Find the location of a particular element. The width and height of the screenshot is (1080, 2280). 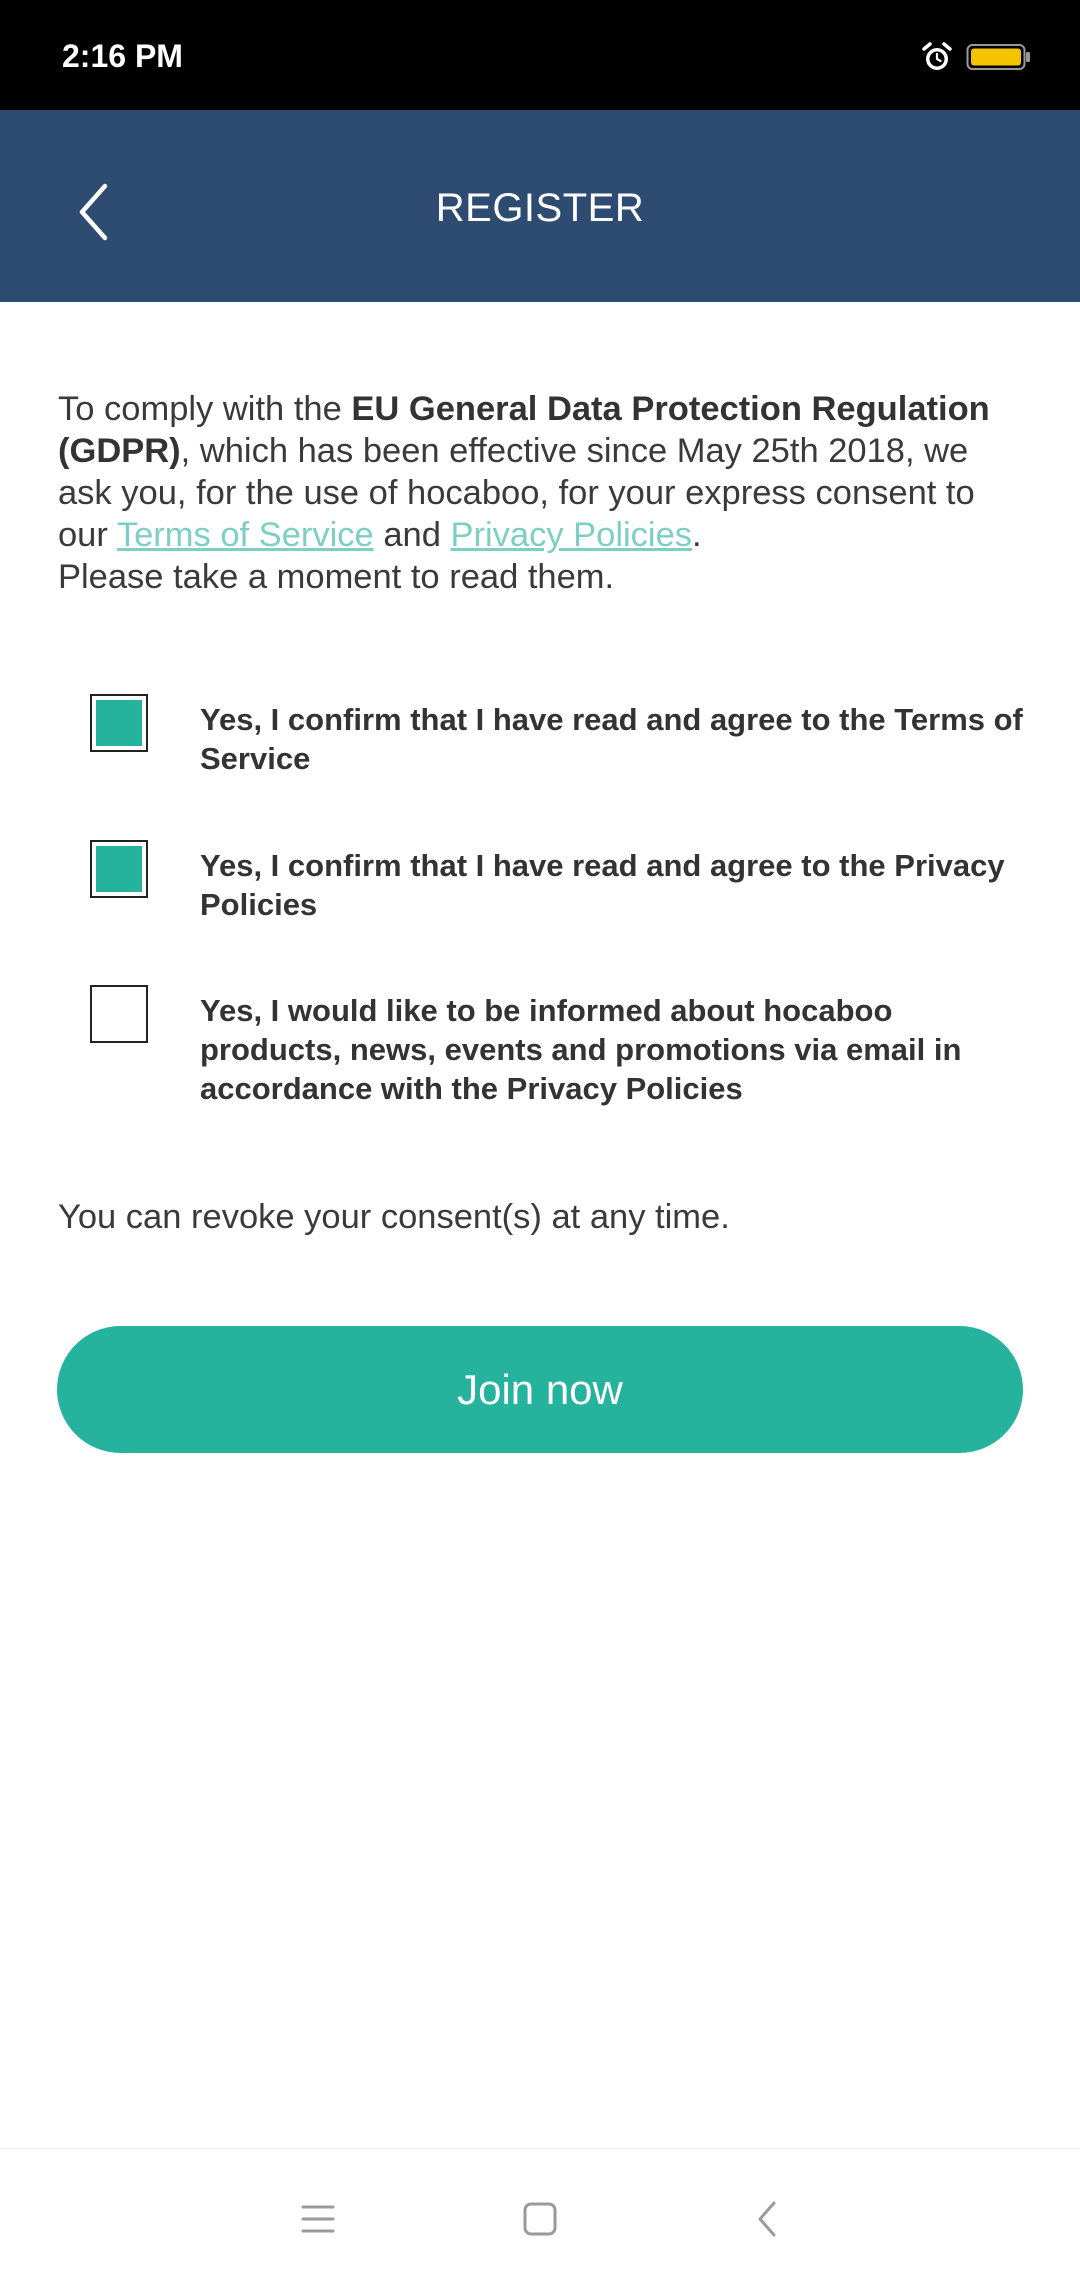

privacy-policies-link: Privacy Policies is located at coordinates (571, 535).